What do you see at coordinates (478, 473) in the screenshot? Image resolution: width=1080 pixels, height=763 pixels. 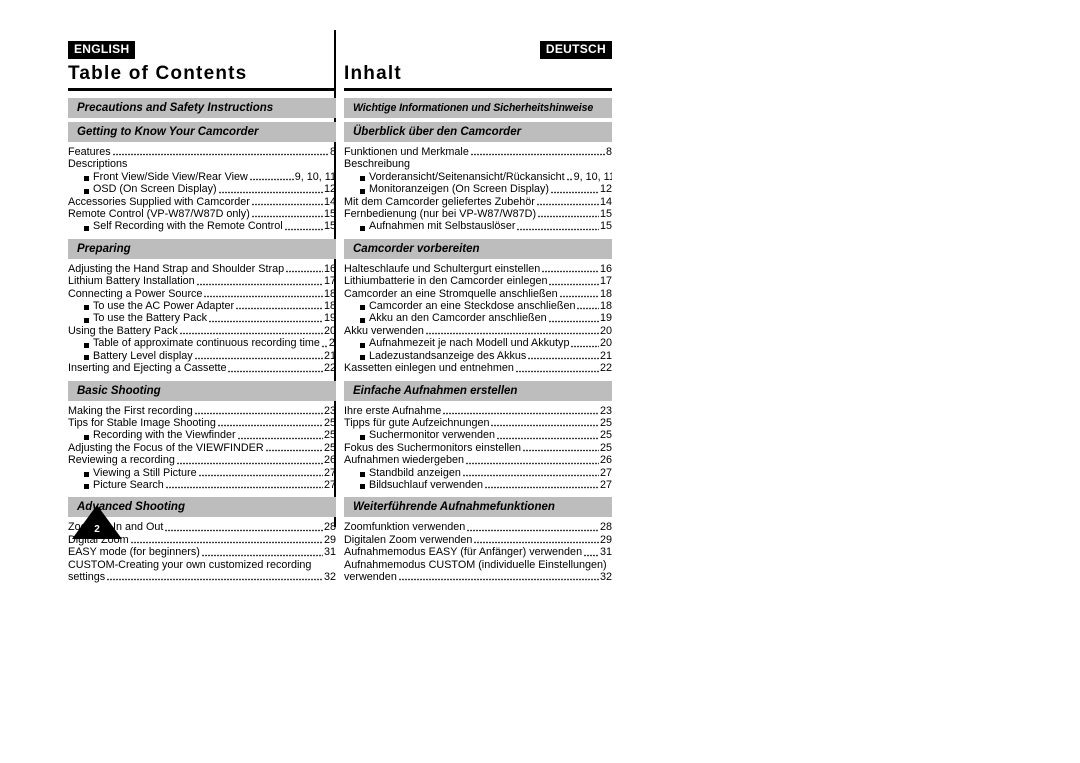 I see `toc-entry: Standbild anzeigen 27` at bounding box center [478, 473].